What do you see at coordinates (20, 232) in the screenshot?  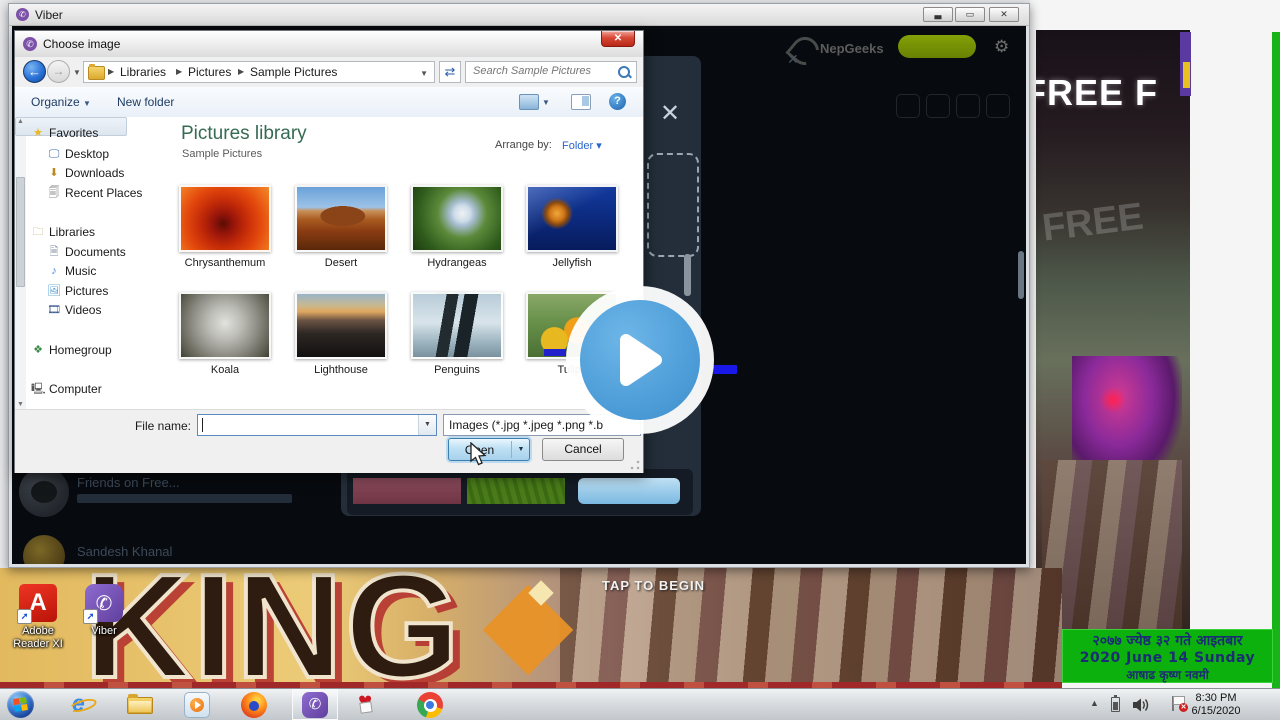 I see `nav-scrollbar-thumb` at bounding box center [20, 232].